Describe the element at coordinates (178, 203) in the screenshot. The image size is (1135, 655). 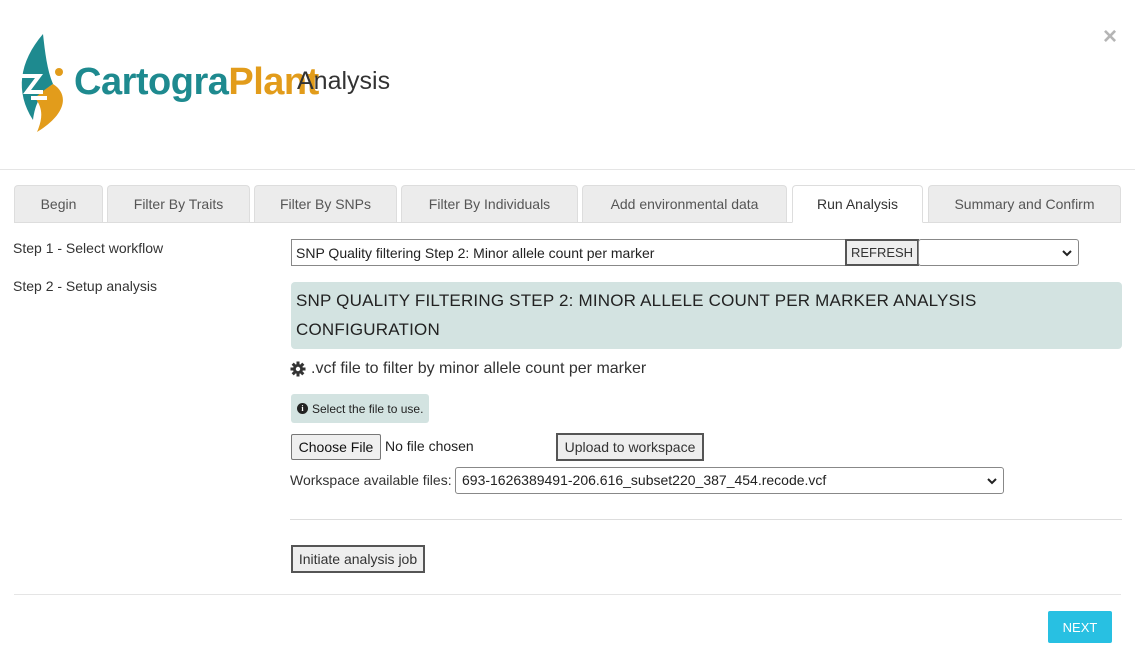
I see `tab-filter-by-traits: Filter By Traits` at that location.